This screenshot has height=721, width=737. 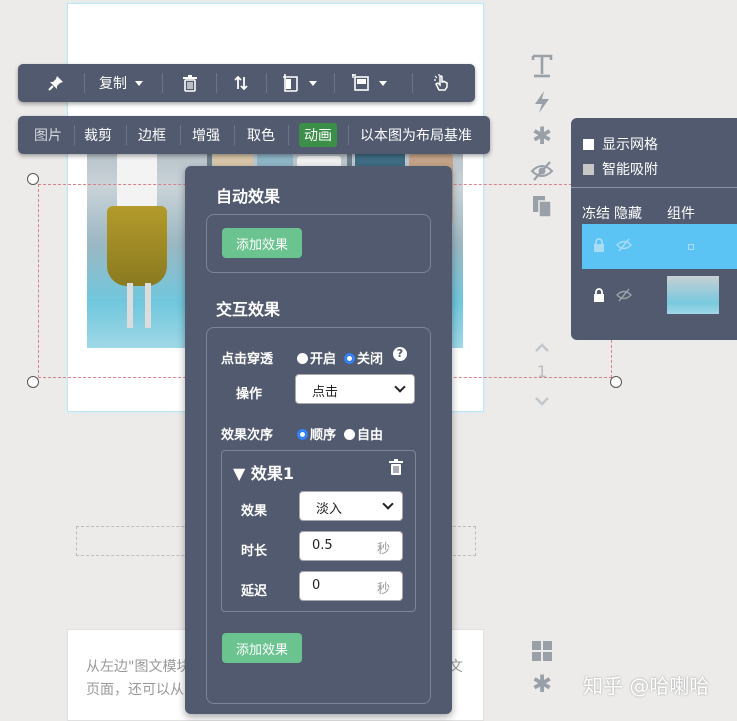 What do you see at coordinates (693, 295) in the screenshot?
I see `layer-thumbnail` at bounding box center [693, 295].